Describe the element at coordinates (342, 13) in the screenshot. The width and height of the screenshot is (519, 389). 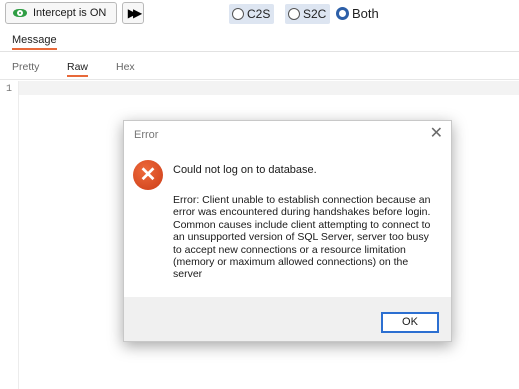
I see `radio-selected-icon` at that location.